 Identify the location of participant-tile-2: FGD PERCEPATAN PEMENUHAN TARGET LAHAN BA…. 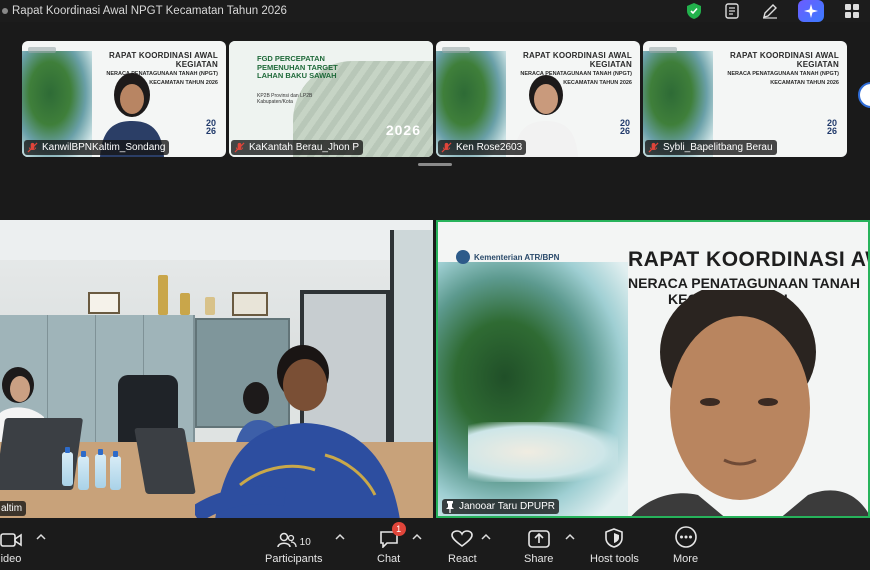
(331, 99).